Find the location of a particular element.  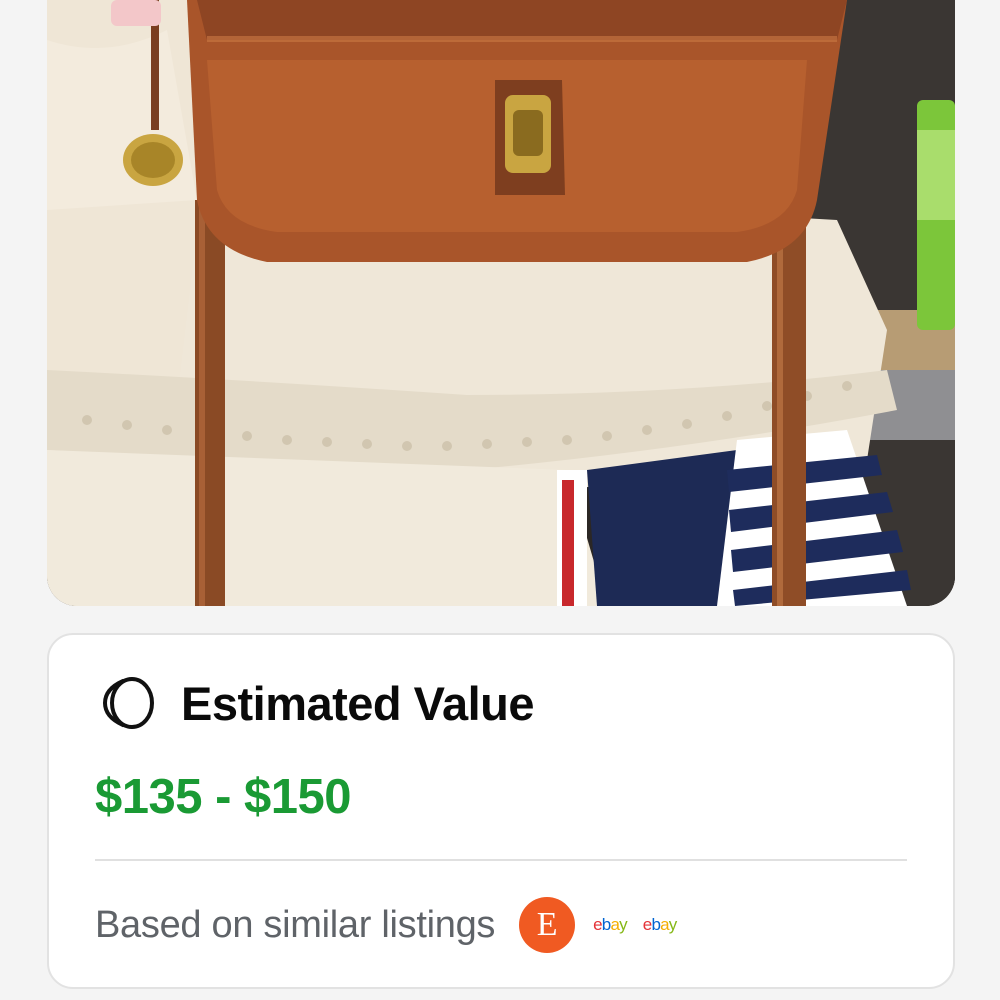

etsy-logo-icon: E is located at coordinates (547, 925).